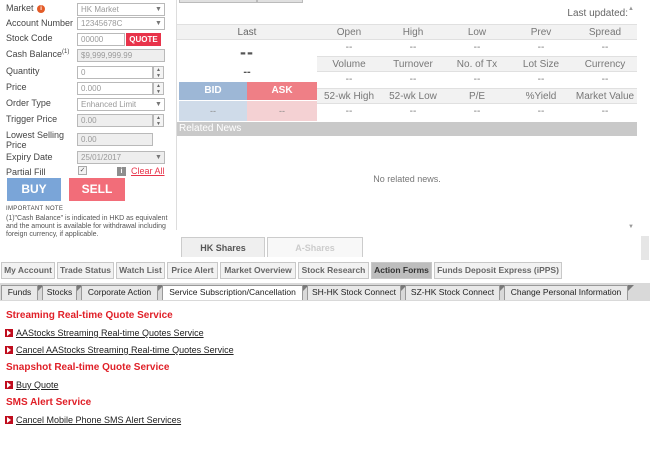  Describe the element at coordinates (645, 248) in the screenshot. I see `page-scrollbar` at that location.